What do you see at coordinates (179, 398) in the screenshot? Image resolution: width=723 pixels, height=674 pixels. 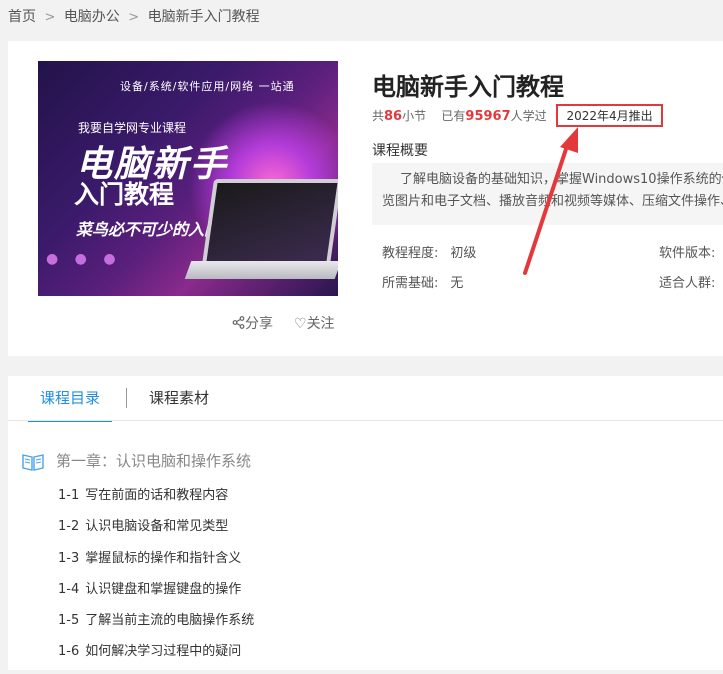 I see `tab-material: 课程素材` at bounding box center [179, 398].